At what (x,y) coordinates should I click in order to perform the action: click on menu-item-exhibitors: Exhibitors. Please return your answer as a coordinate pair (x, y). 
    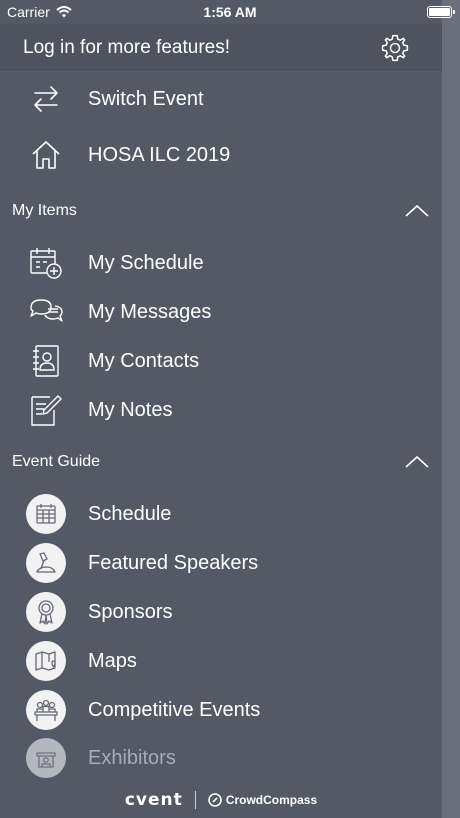
    Looking at the image, I should click on (221, 758).